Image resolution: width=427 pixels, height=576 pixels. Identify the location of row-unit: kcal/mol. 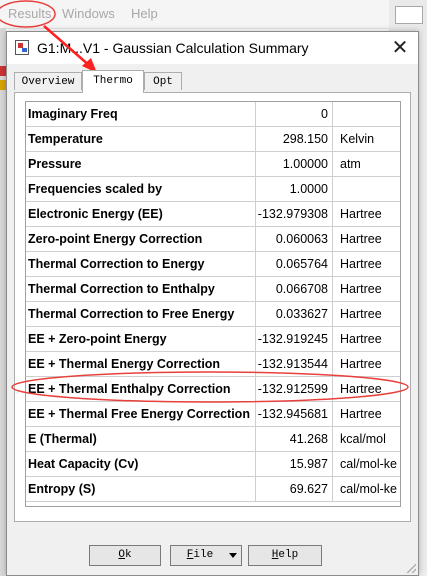
(363, 439).